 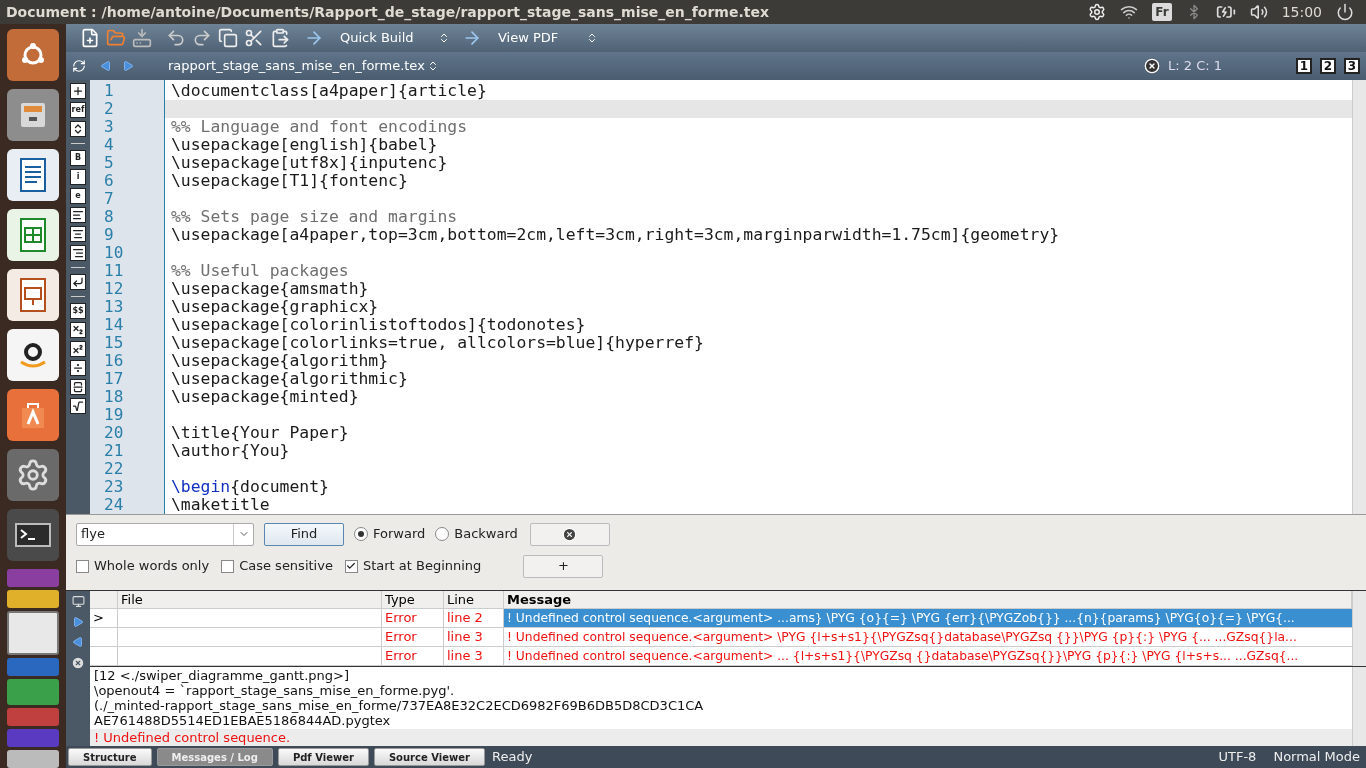 I want to click on editor-line: \usepackage[T1]{fontenc}, so click(x=289, y=181).